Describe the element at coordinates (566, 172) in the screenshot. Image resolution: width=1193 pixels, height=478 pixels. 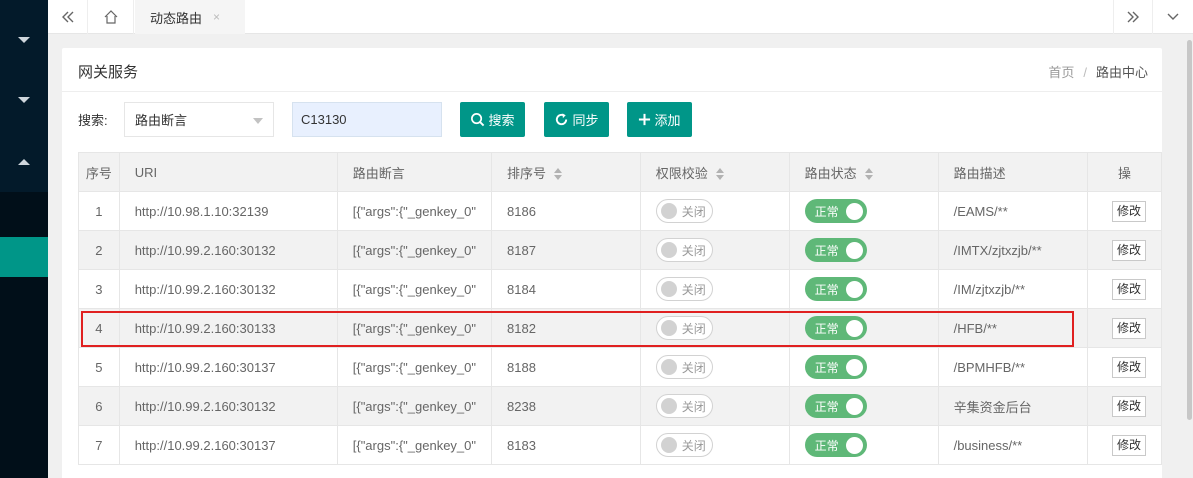
I see `column-header-order: 排序号` at that location.